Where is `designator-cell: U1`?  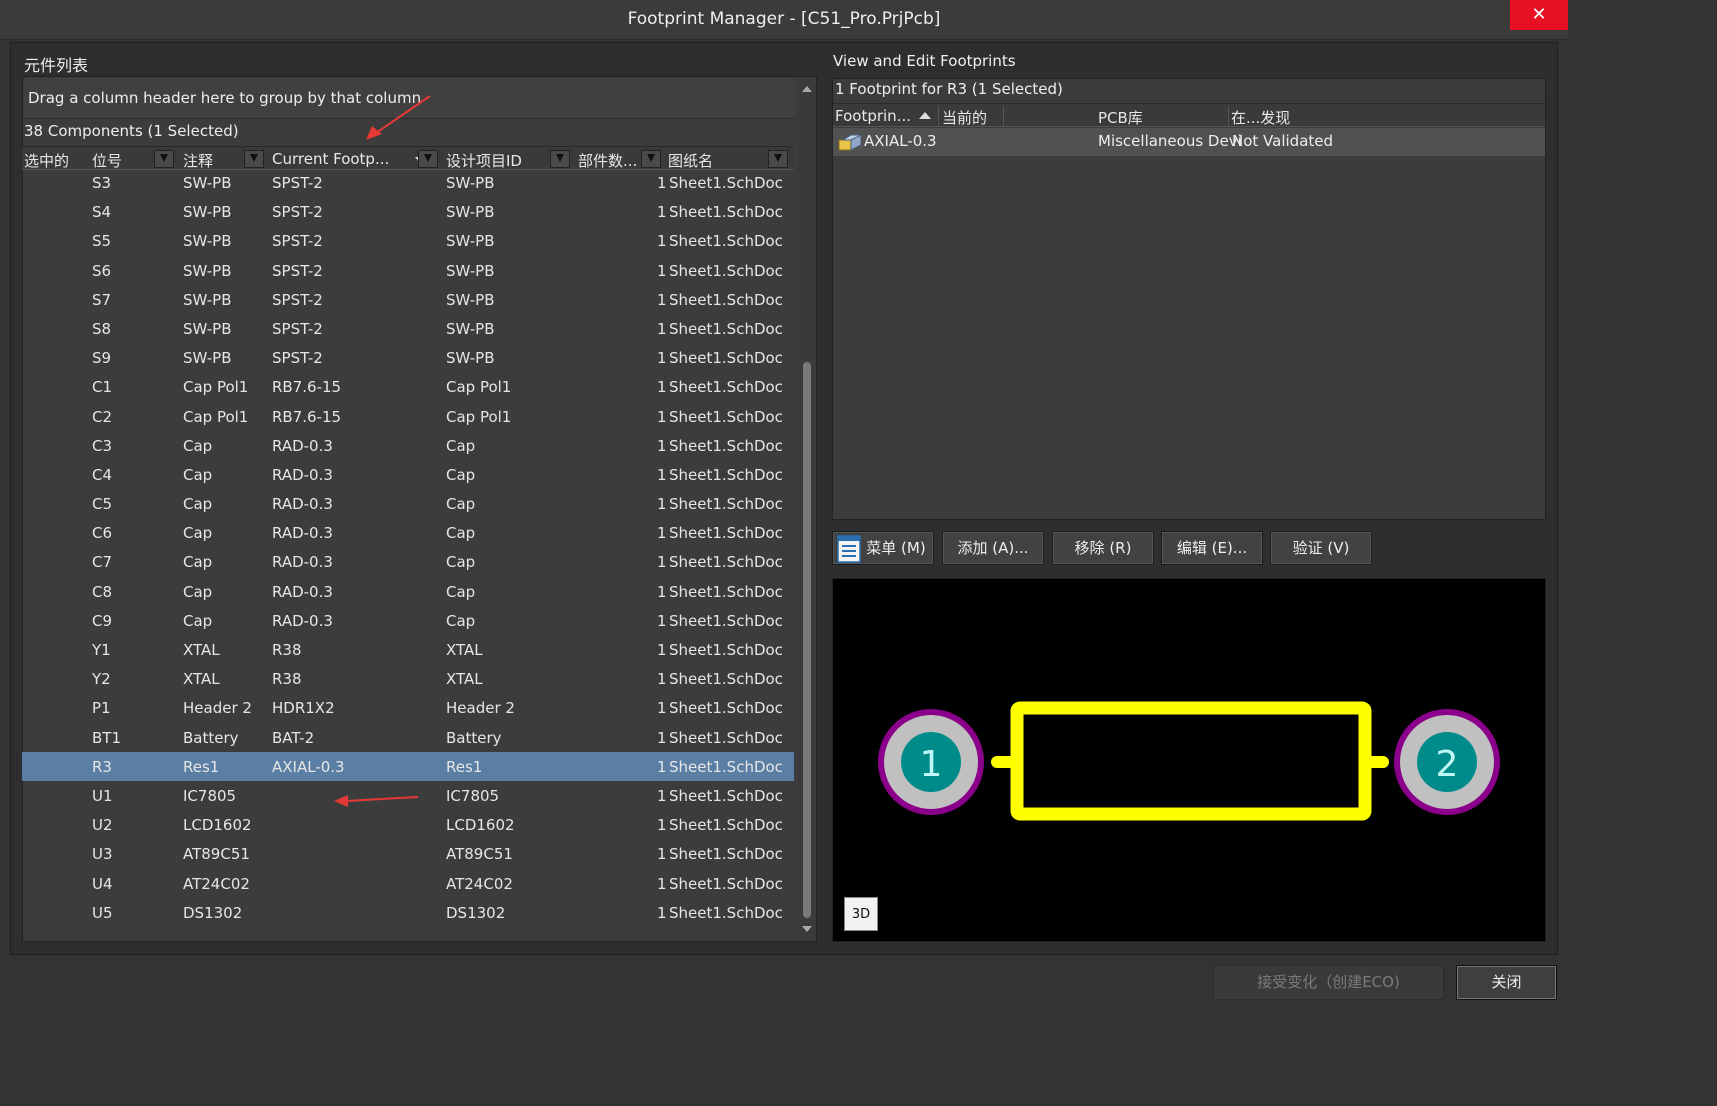
designator-cell: U1 is located at coordinates (102, 795).